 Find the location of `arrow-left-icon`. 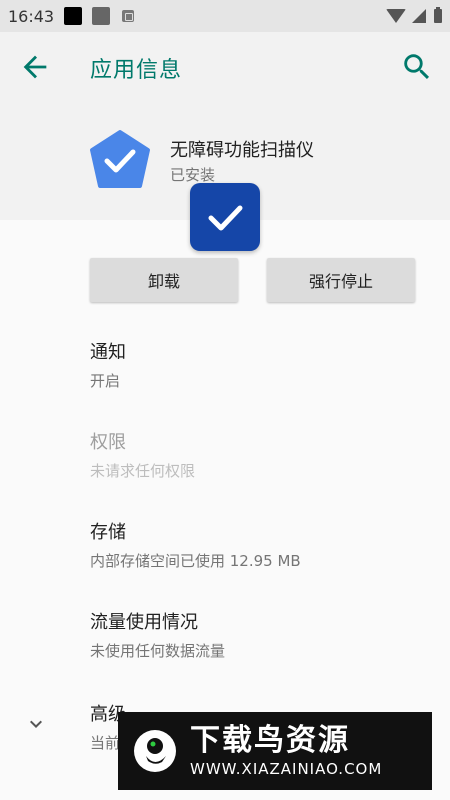

arrow-left-icon is located at coordinates (35, 67).